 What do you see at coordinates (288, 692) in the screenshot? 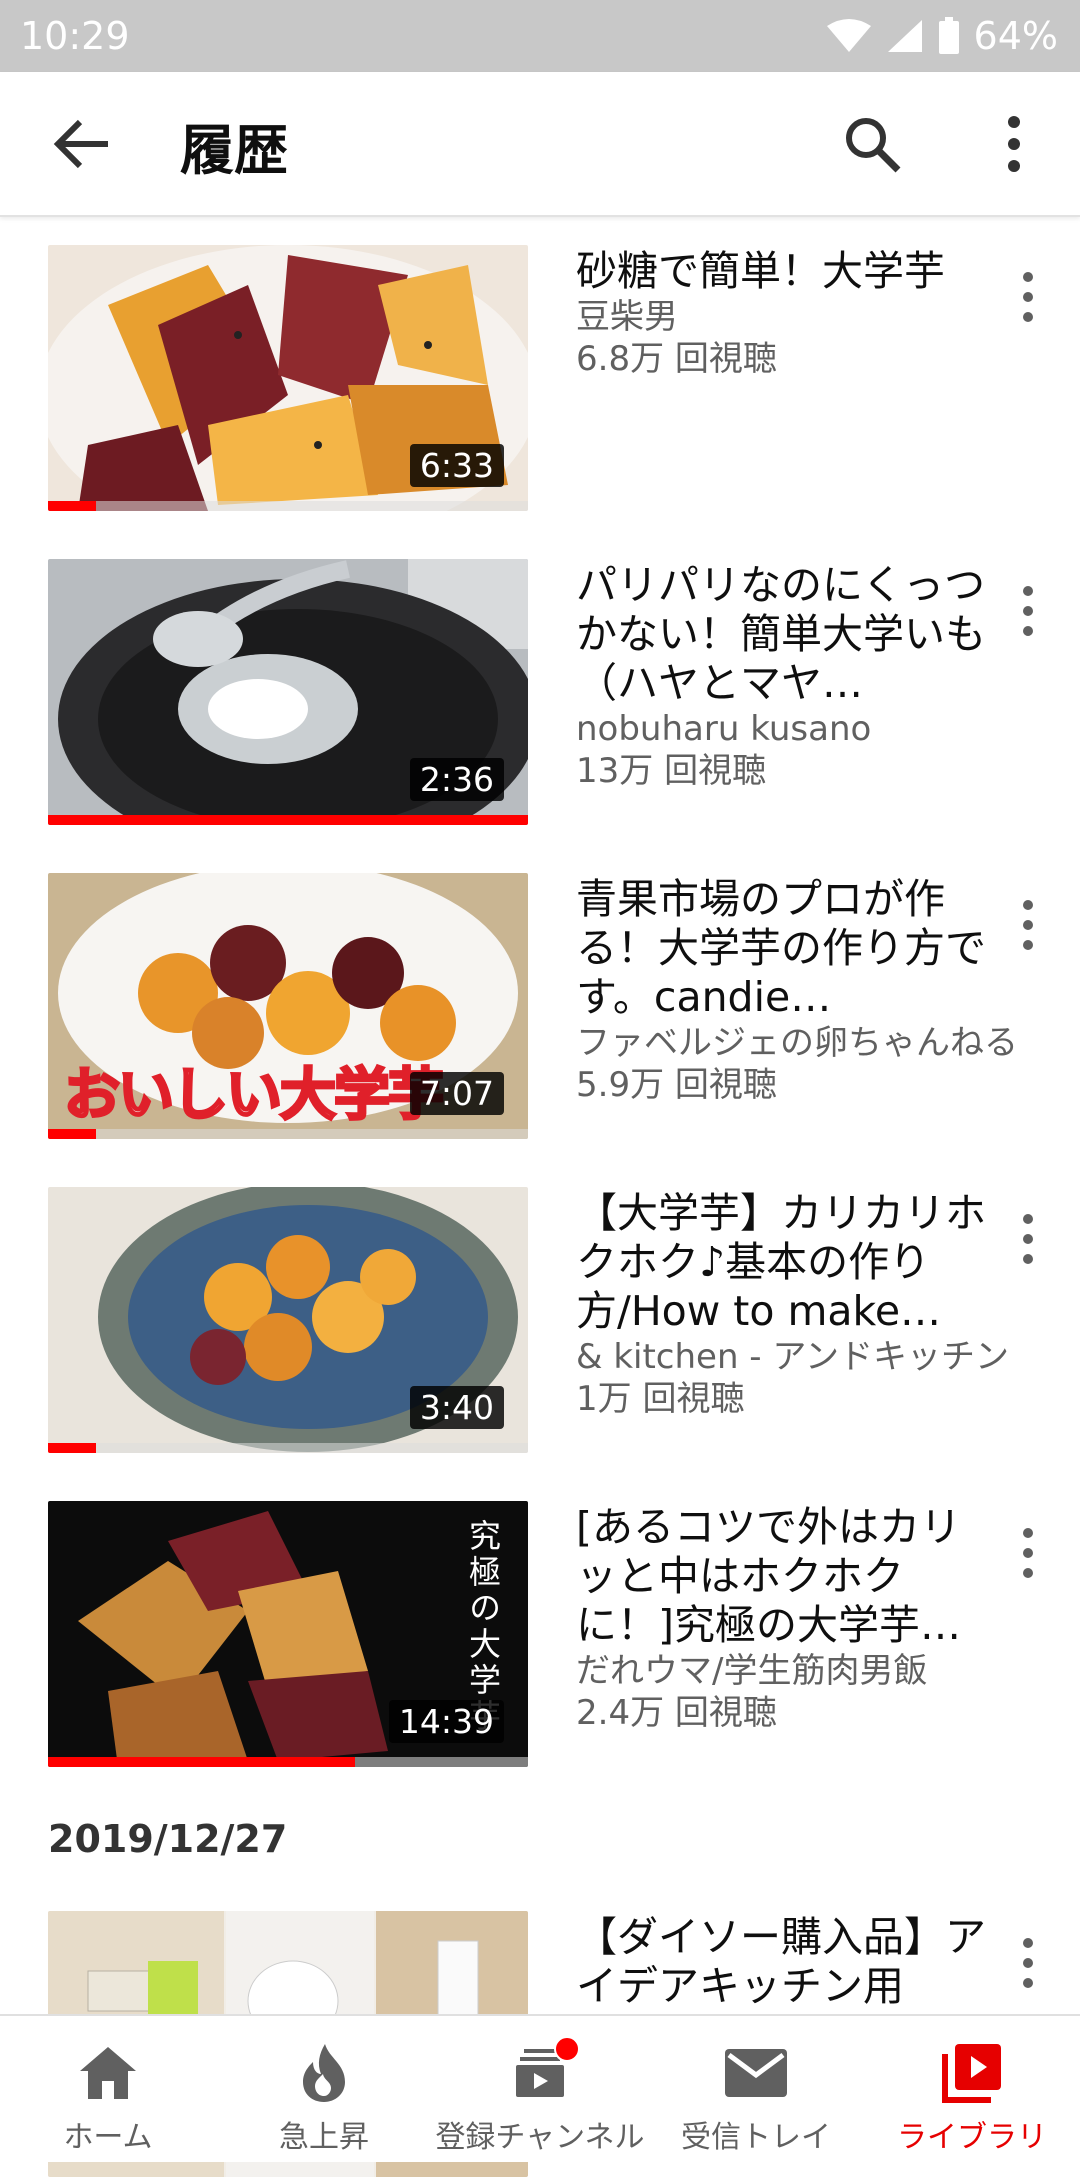
I see `video-thumbnail: 2:36` at bounding box center [288, 692].